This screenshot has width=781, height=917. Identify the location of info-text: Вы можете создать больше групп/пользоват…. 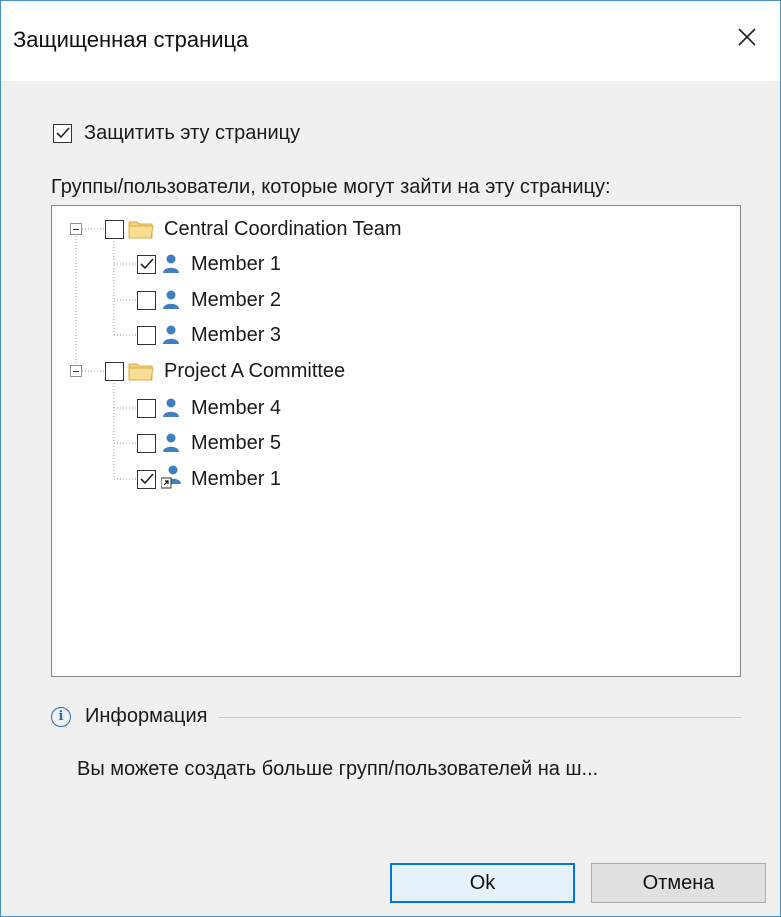
(338, 769).